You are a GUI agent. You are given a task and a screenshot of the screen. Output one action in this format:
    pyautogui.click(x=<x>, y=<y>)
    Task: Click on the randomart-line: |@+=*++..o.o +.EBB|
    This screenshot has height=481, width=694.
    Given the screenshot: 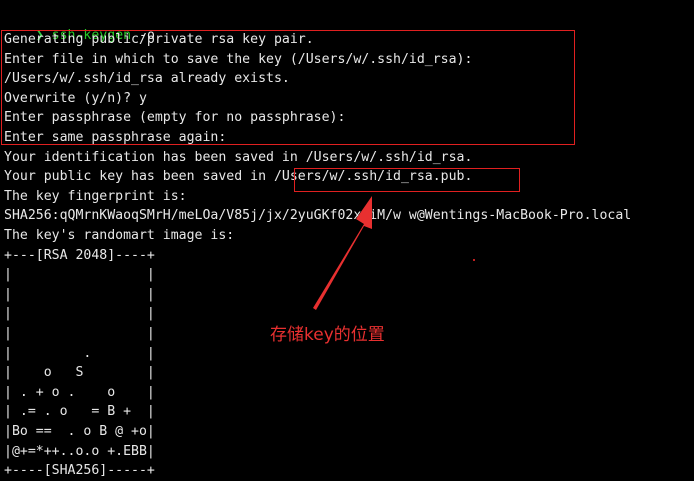 What is the action you would take?
    pyautogui.click(x=79, y=451)
    